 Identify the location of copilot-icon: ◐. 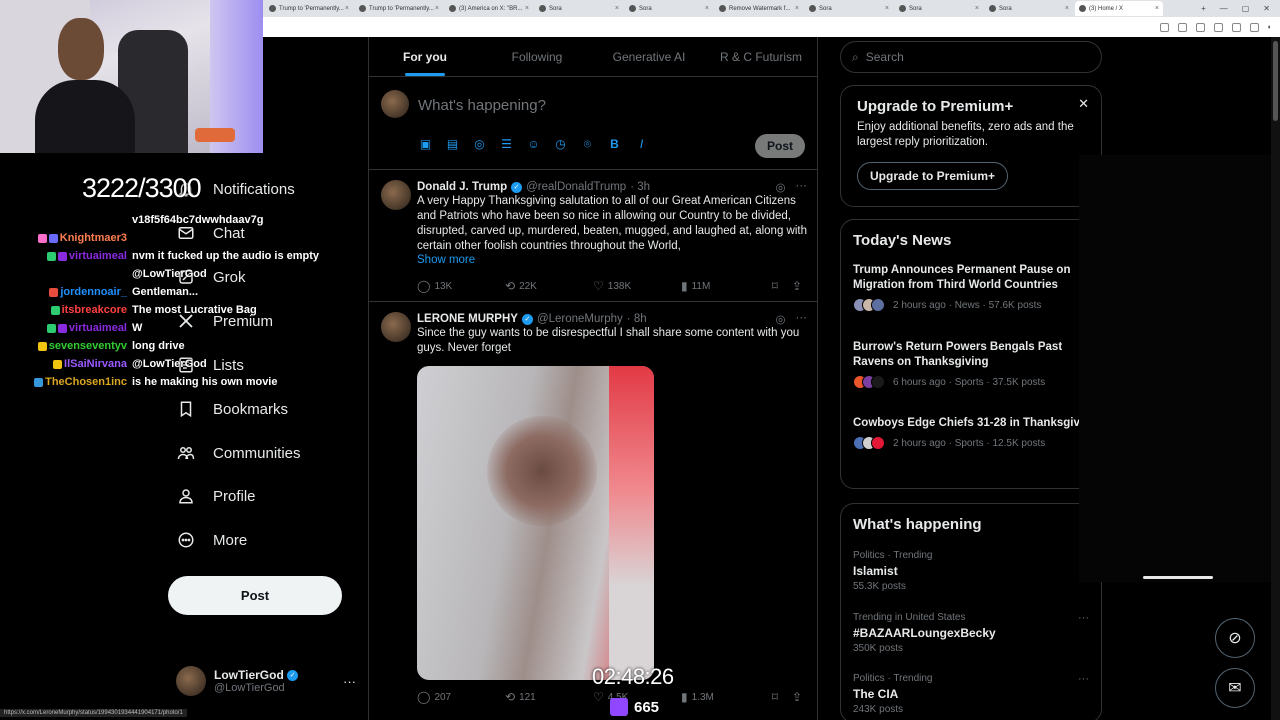
(1270, 27).